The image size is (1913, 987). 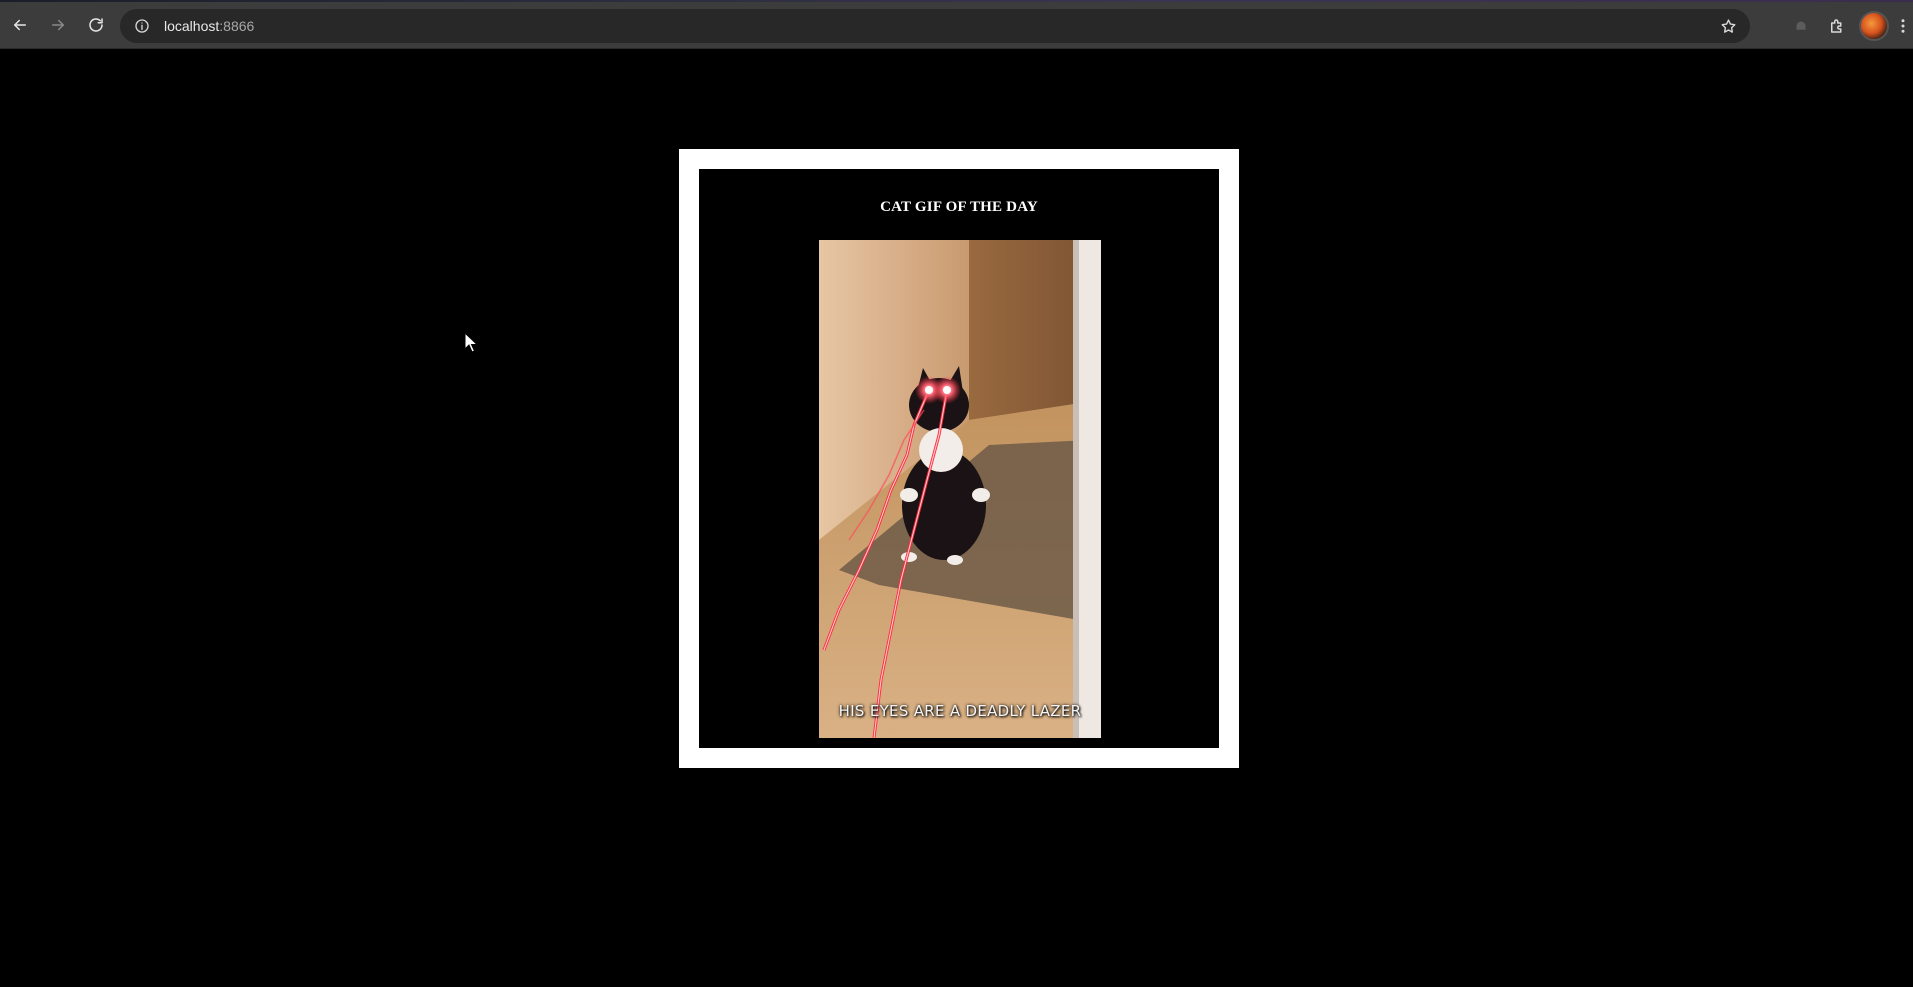 I want to click on site-info-icon, so click(x=142, y=26).